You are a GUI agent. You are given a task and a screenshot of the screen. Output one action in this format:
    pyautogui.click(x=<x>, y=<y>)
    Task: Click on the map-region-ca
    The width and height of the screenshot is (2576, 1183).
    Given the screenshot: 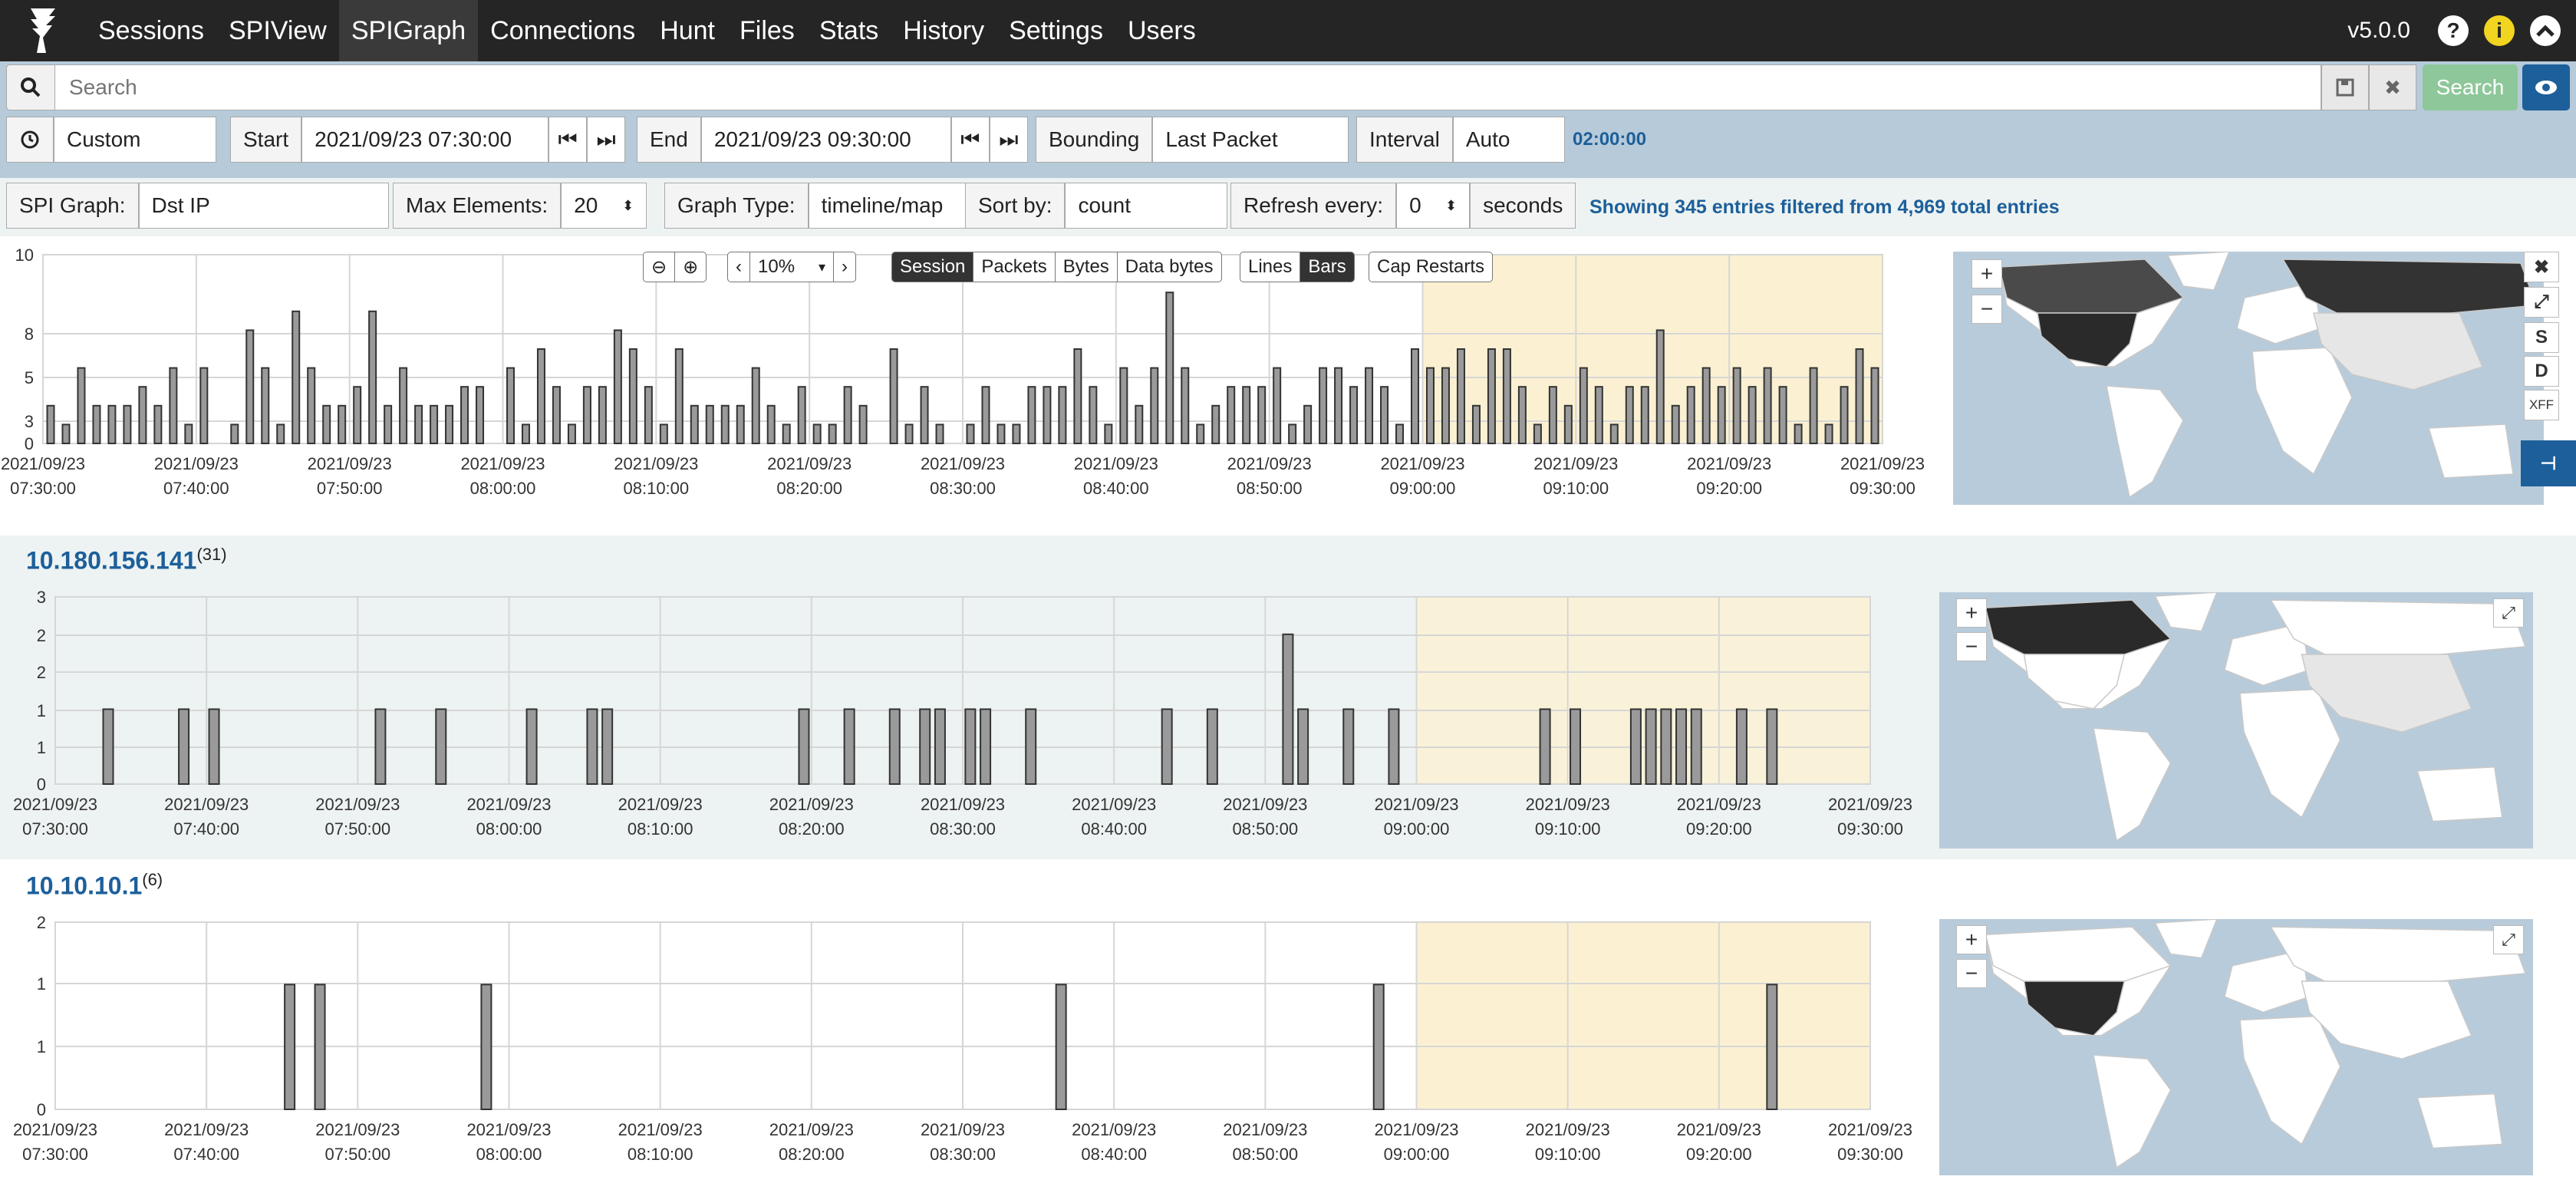 What is the action you would take?
    pyautogui.click(x=2078, y=954)
    